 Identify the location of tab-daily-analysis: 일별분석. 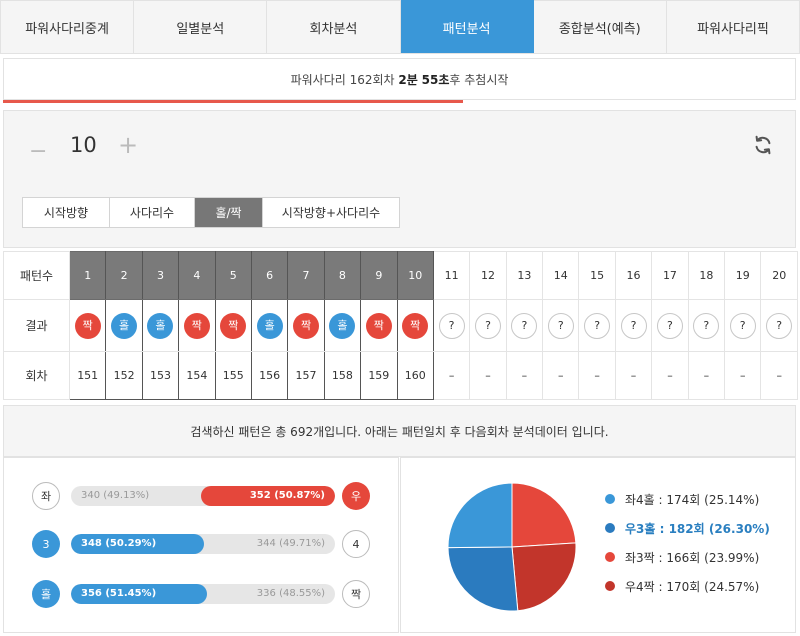
(201, 26).